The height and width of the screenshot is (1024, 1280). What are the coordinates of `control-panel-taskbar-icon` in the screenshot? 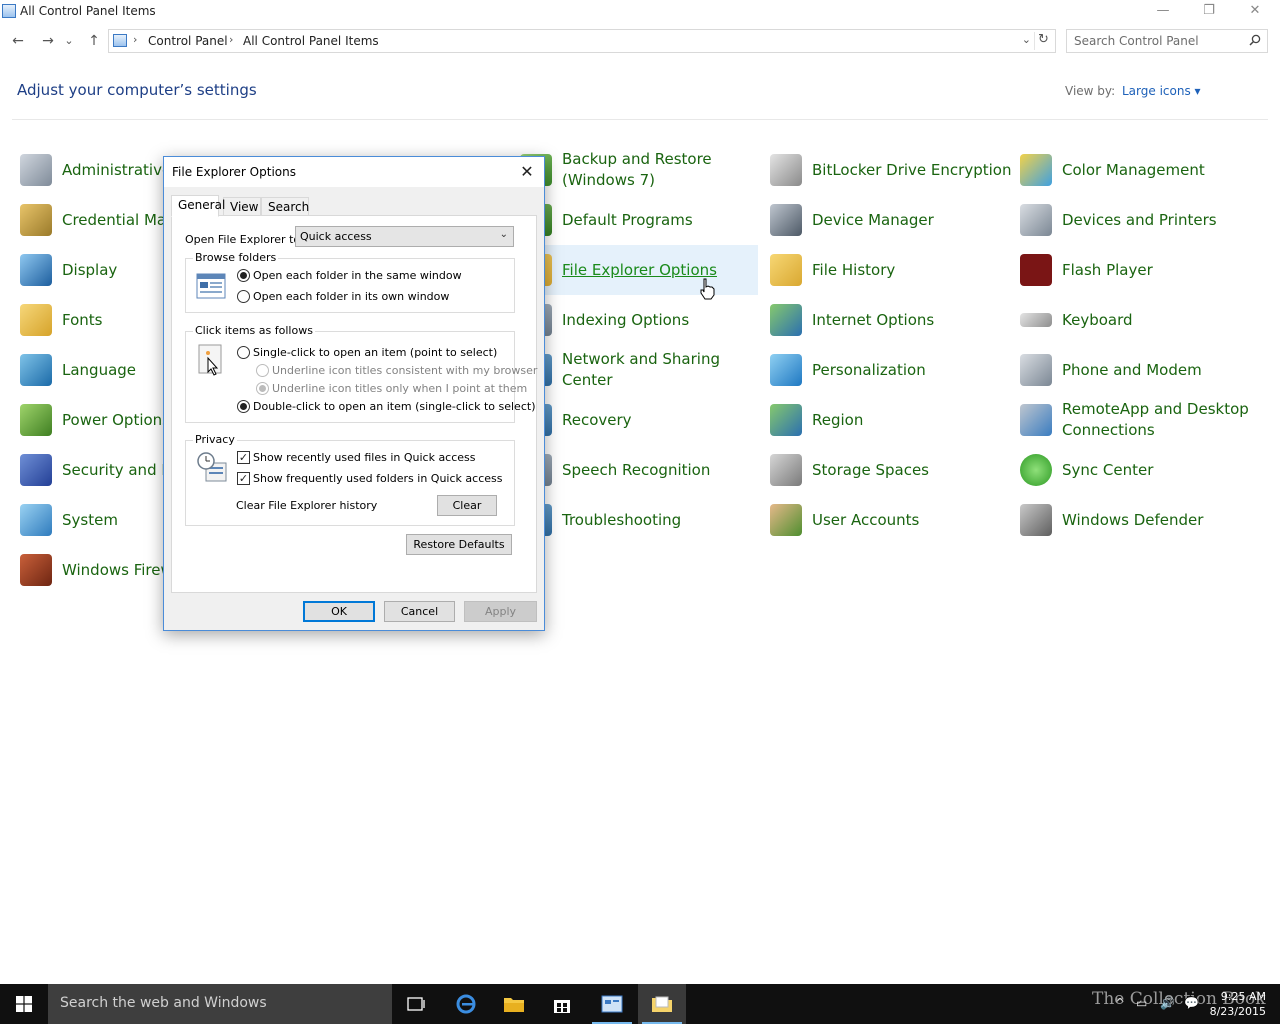 It's located at (612, 1004).